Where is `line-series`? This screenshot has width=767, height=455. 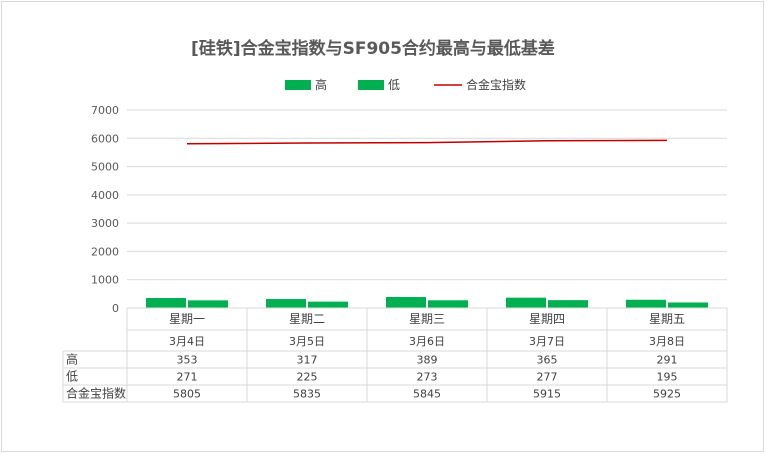 line-series is located at coordinates (427, 142).